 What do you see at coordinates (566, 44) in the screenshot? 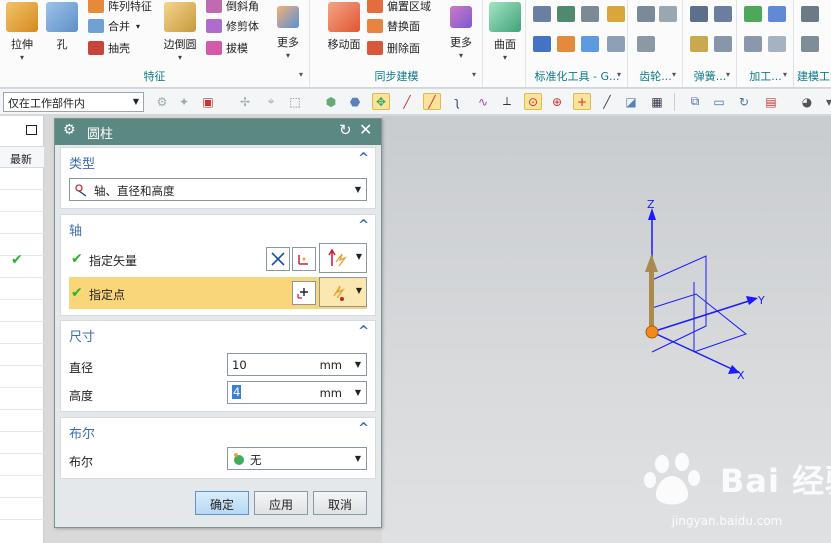
I see `bolt-icon` at bounding box center [566, 44].